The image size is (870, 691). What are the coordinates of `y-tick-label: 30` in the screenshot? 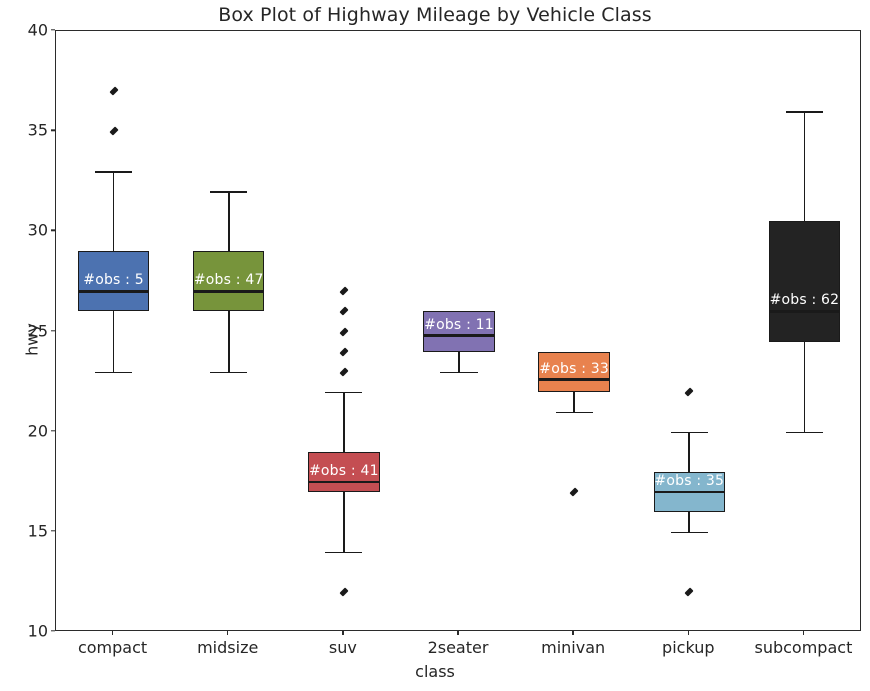 It's located at (37, 230).